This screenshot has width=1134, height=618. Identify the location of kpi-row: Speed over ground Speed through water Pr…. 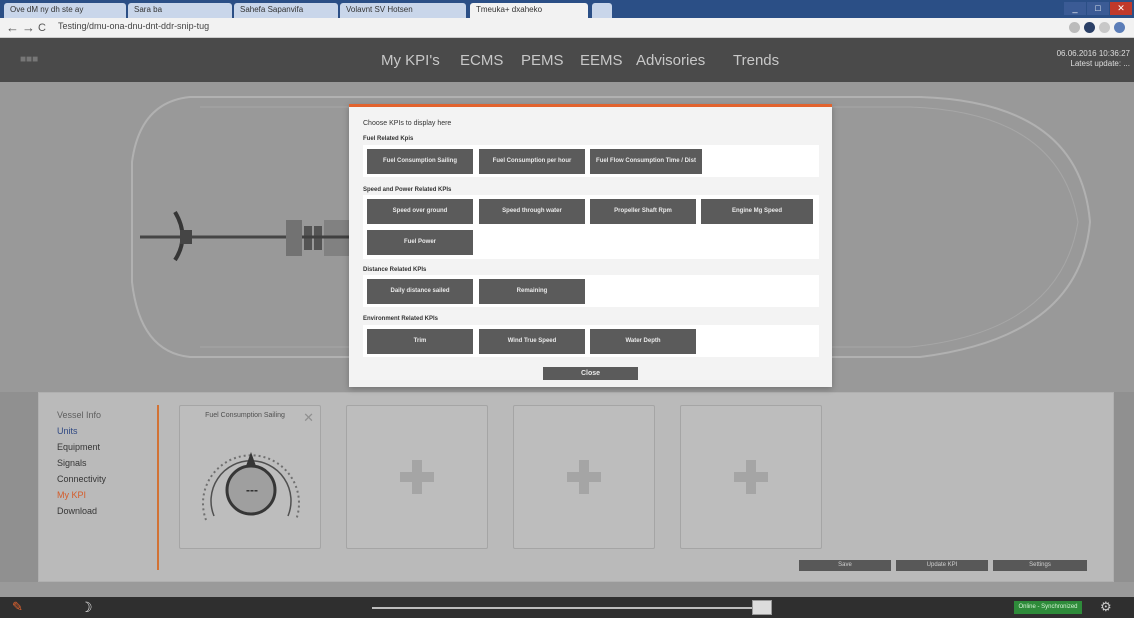
(591, 227).